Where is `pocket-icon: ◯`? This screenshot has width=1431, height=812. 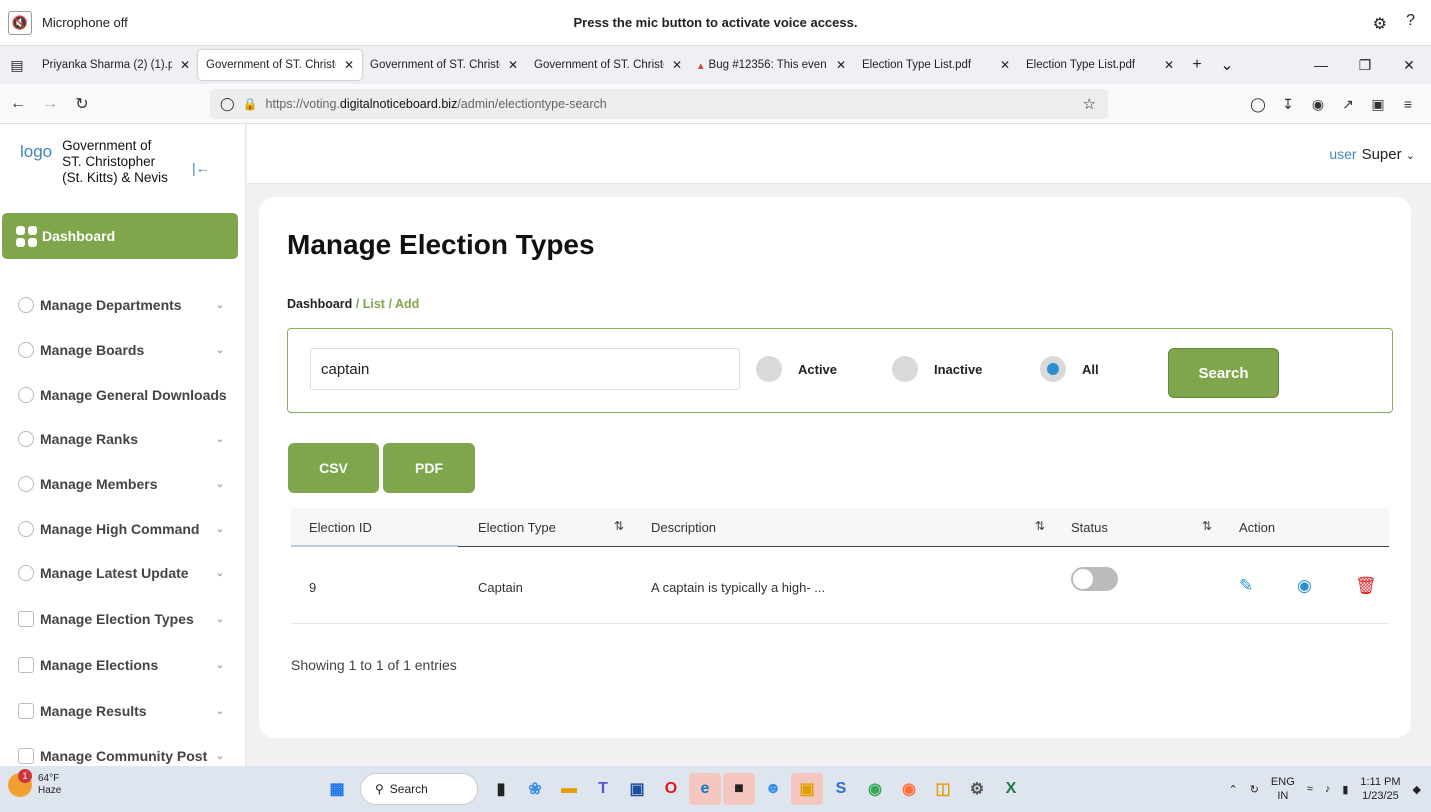
pocket-icon: ◯ is located at coordinates (1258, 104).